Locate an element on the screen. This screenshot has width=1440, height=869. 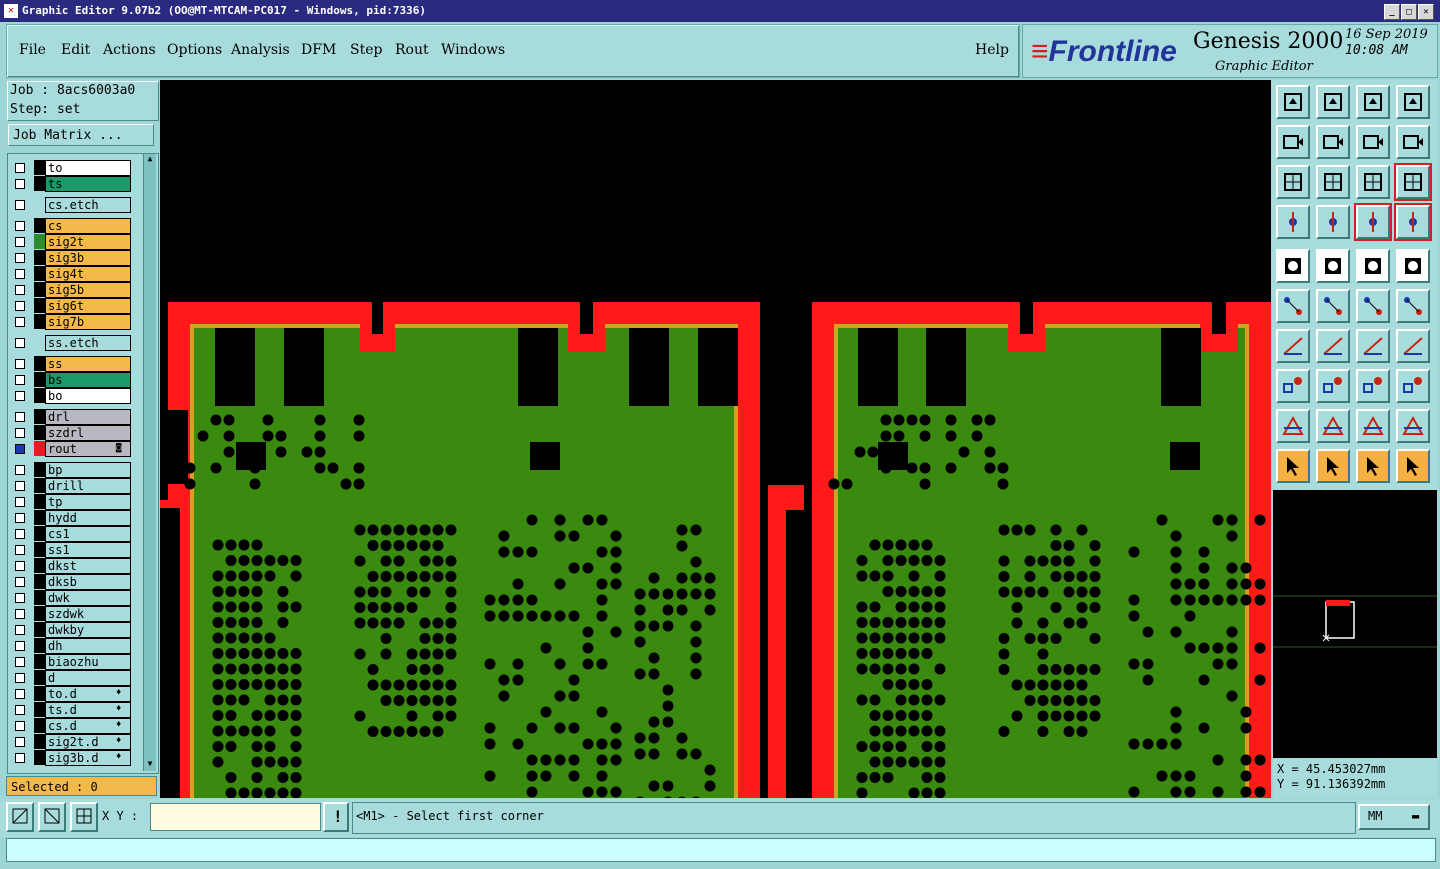
layer-row: cs.d ♦ is located at coordinates (79, 726).